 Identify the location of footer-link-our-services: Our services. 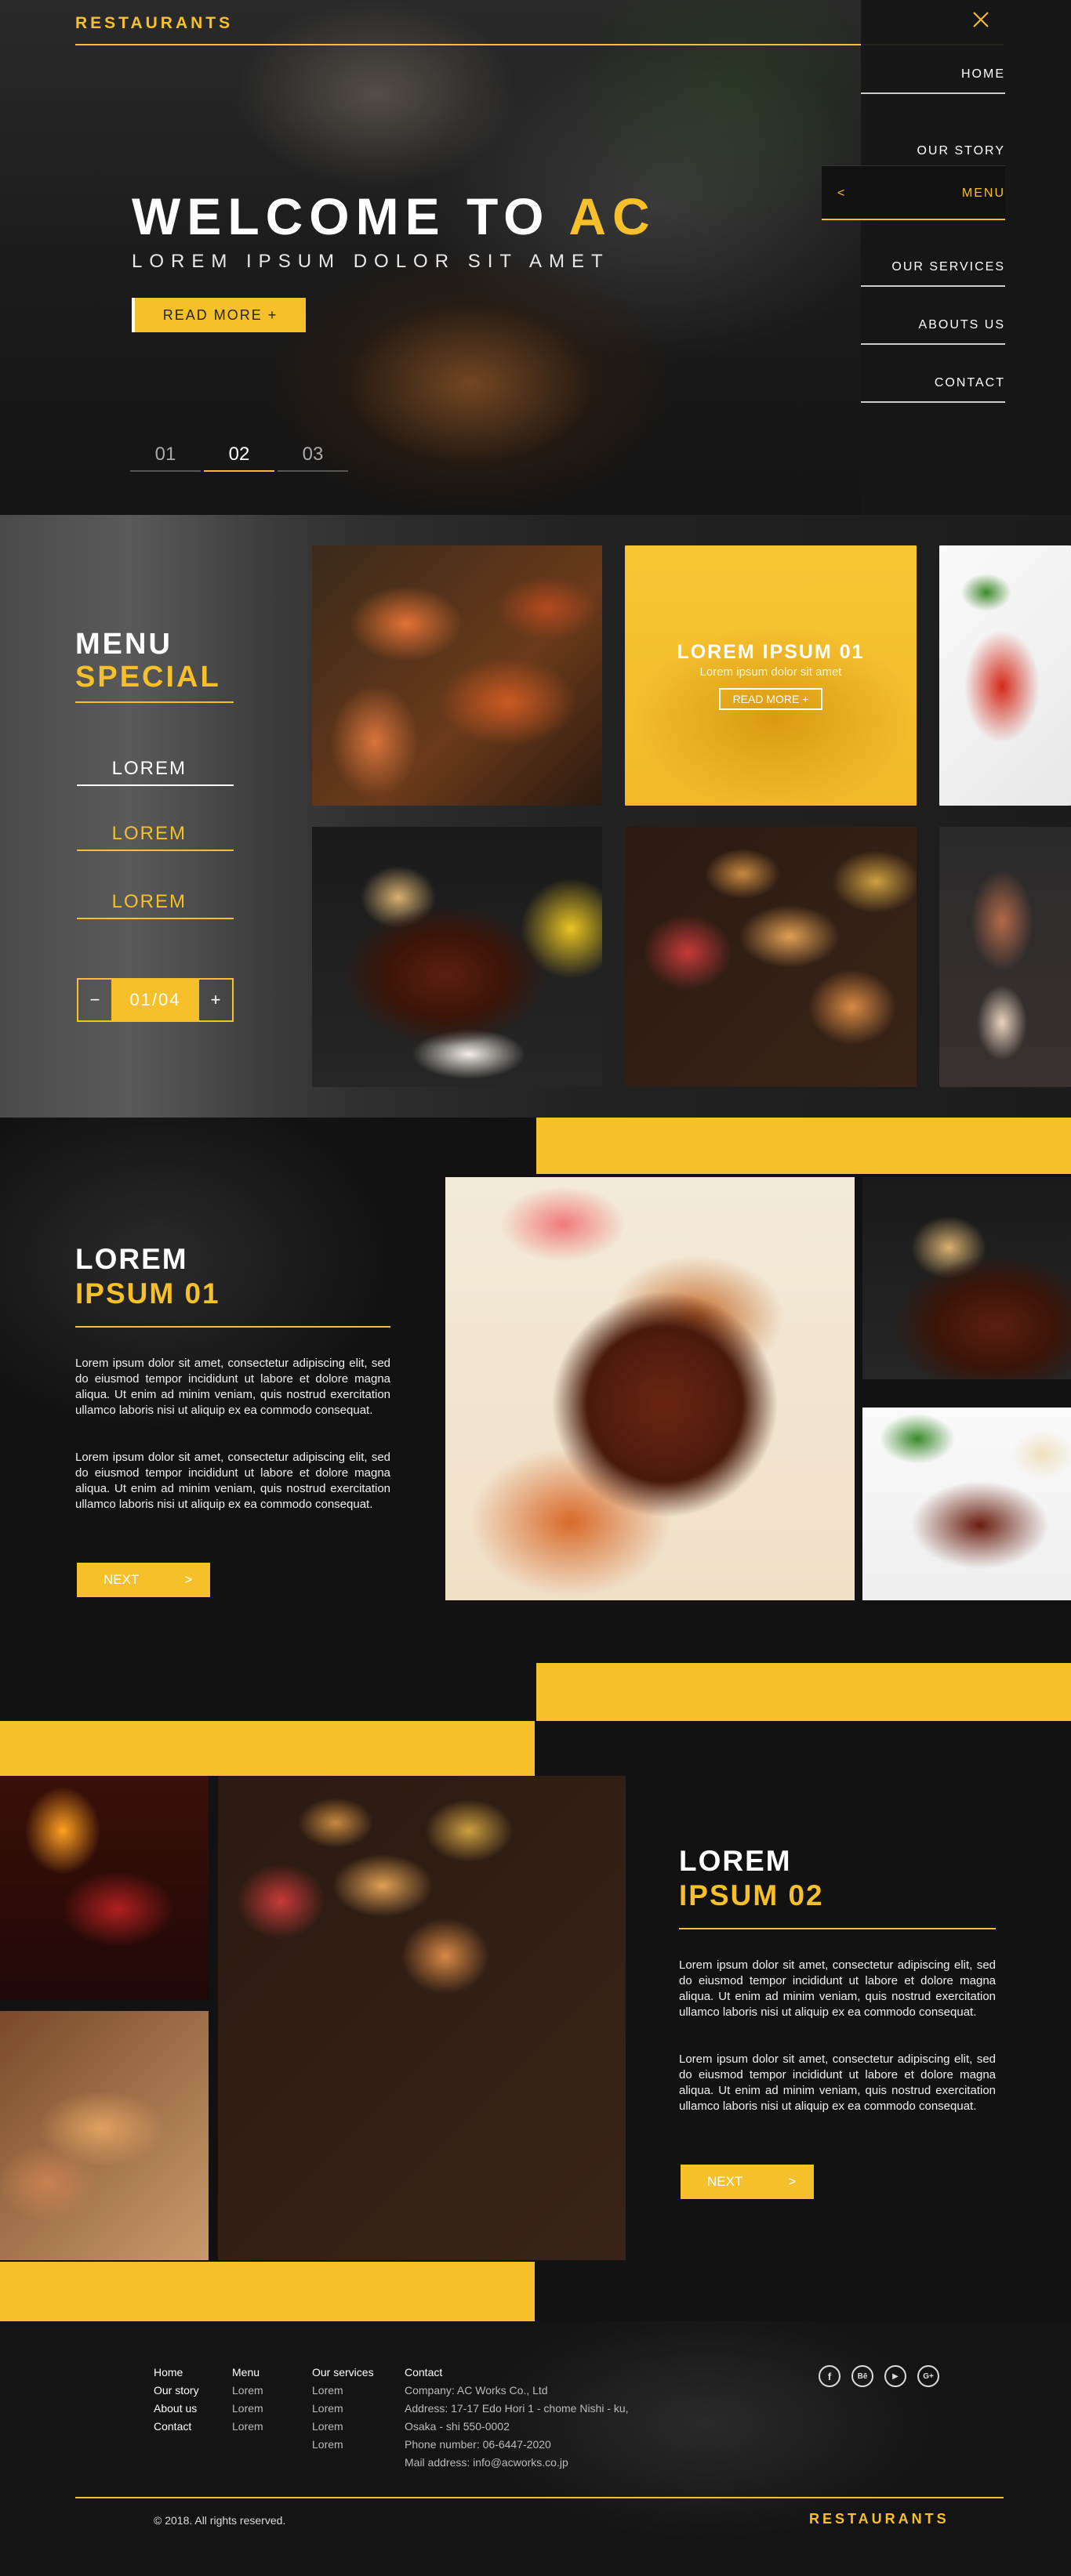
(343, 2373).